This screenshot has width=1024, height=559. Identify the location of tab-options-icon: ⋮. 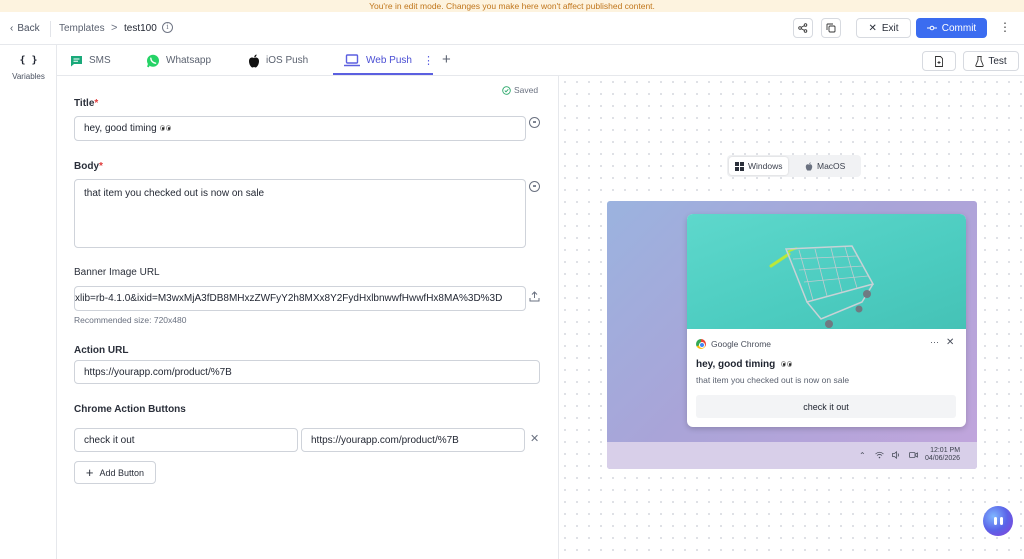
(428, 60).